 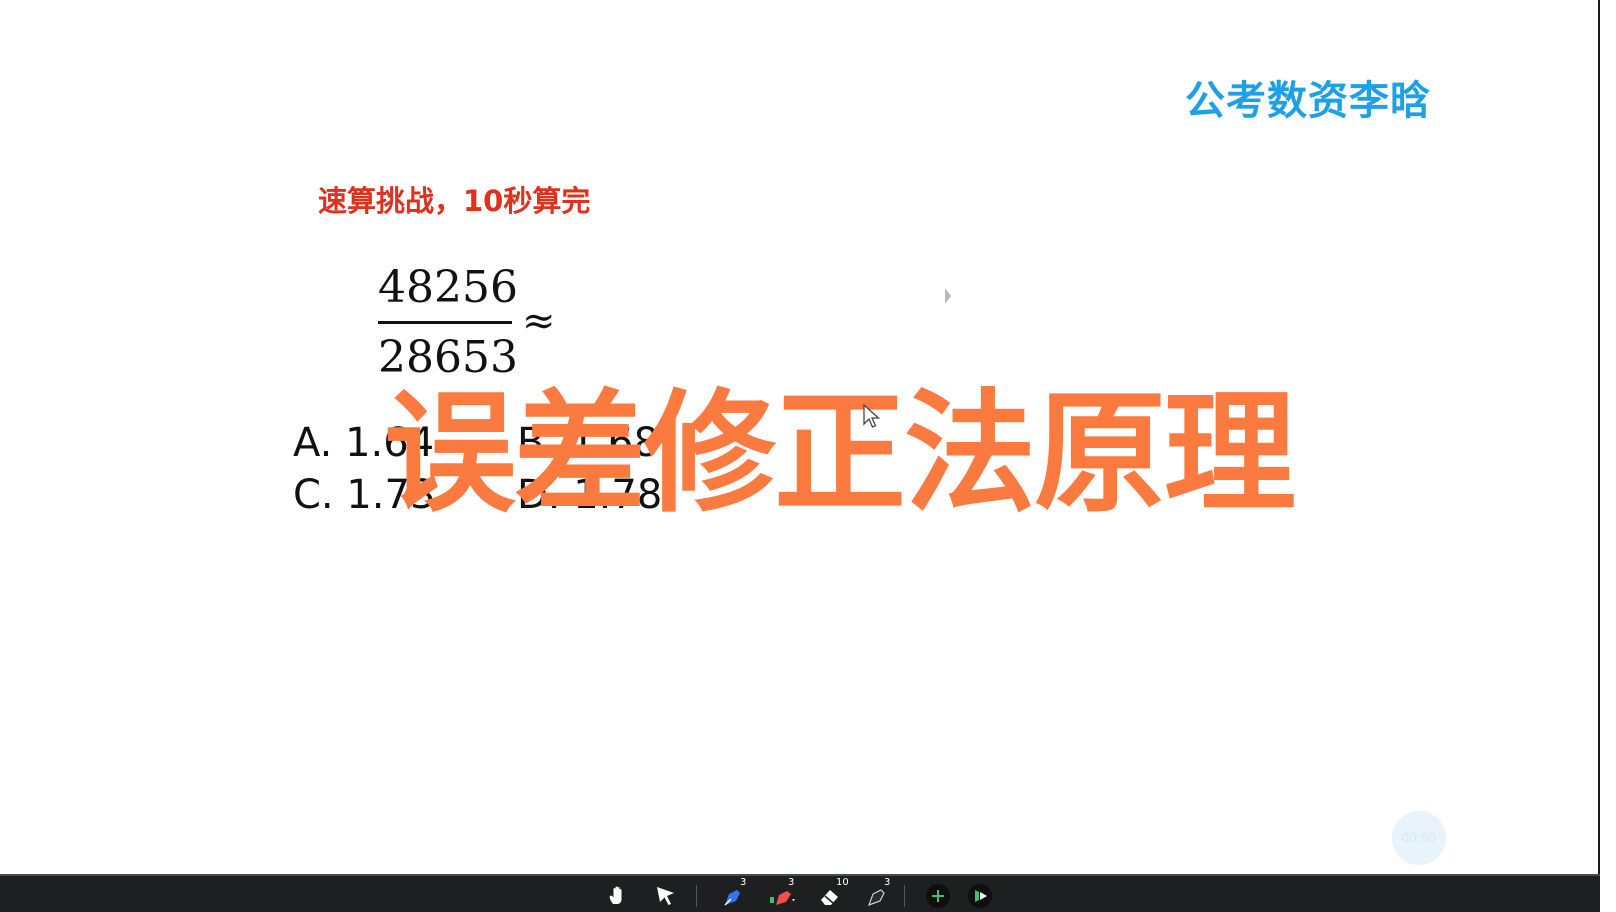 What do you see at coordinates (448, 287) in the screenshot?
I see `numerator: 48256` at bounding box center [448, 287].